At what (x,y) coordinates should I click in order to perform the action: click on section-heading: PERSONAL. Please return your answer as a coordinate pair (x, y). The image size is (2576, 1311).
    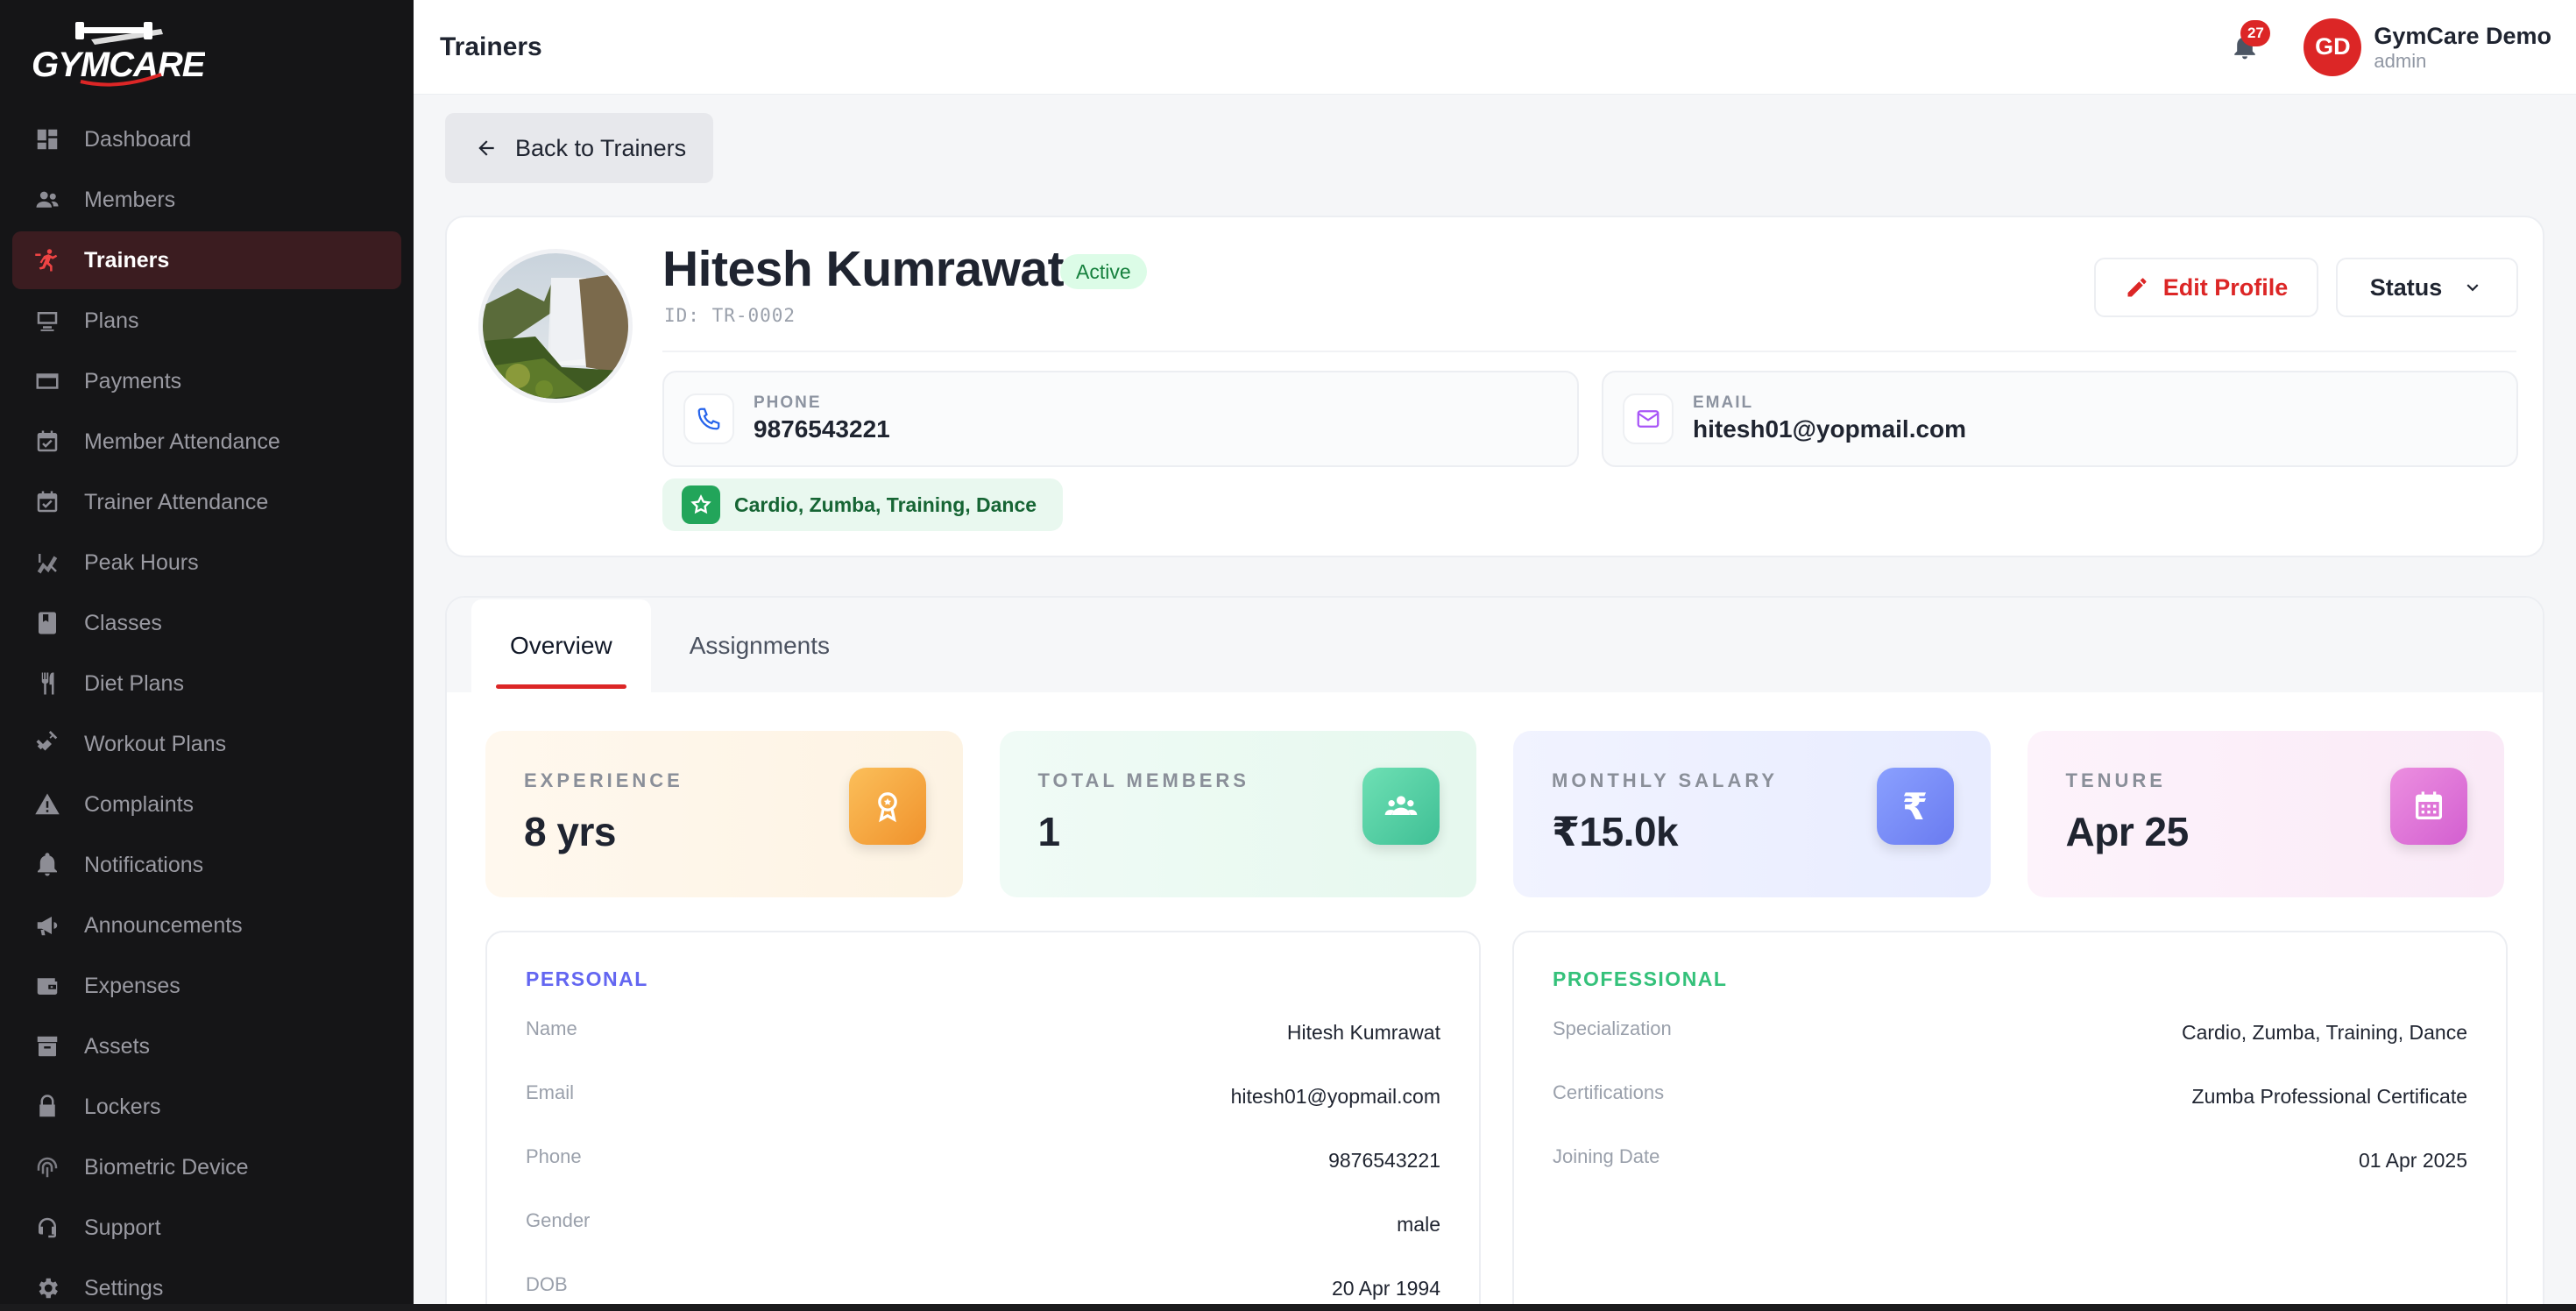
    Looking at the image, I should click on (587, 979).